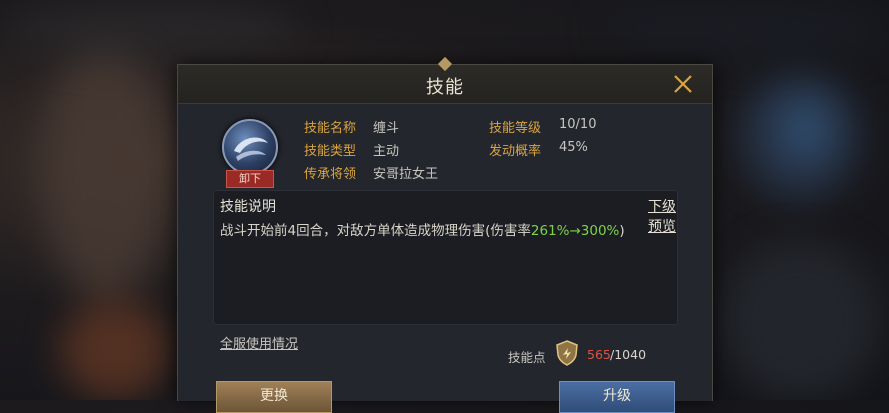 The height and width of the screenshot is (413, 889). I want to click on skill-points-label: 技能点, so click(527, 357).